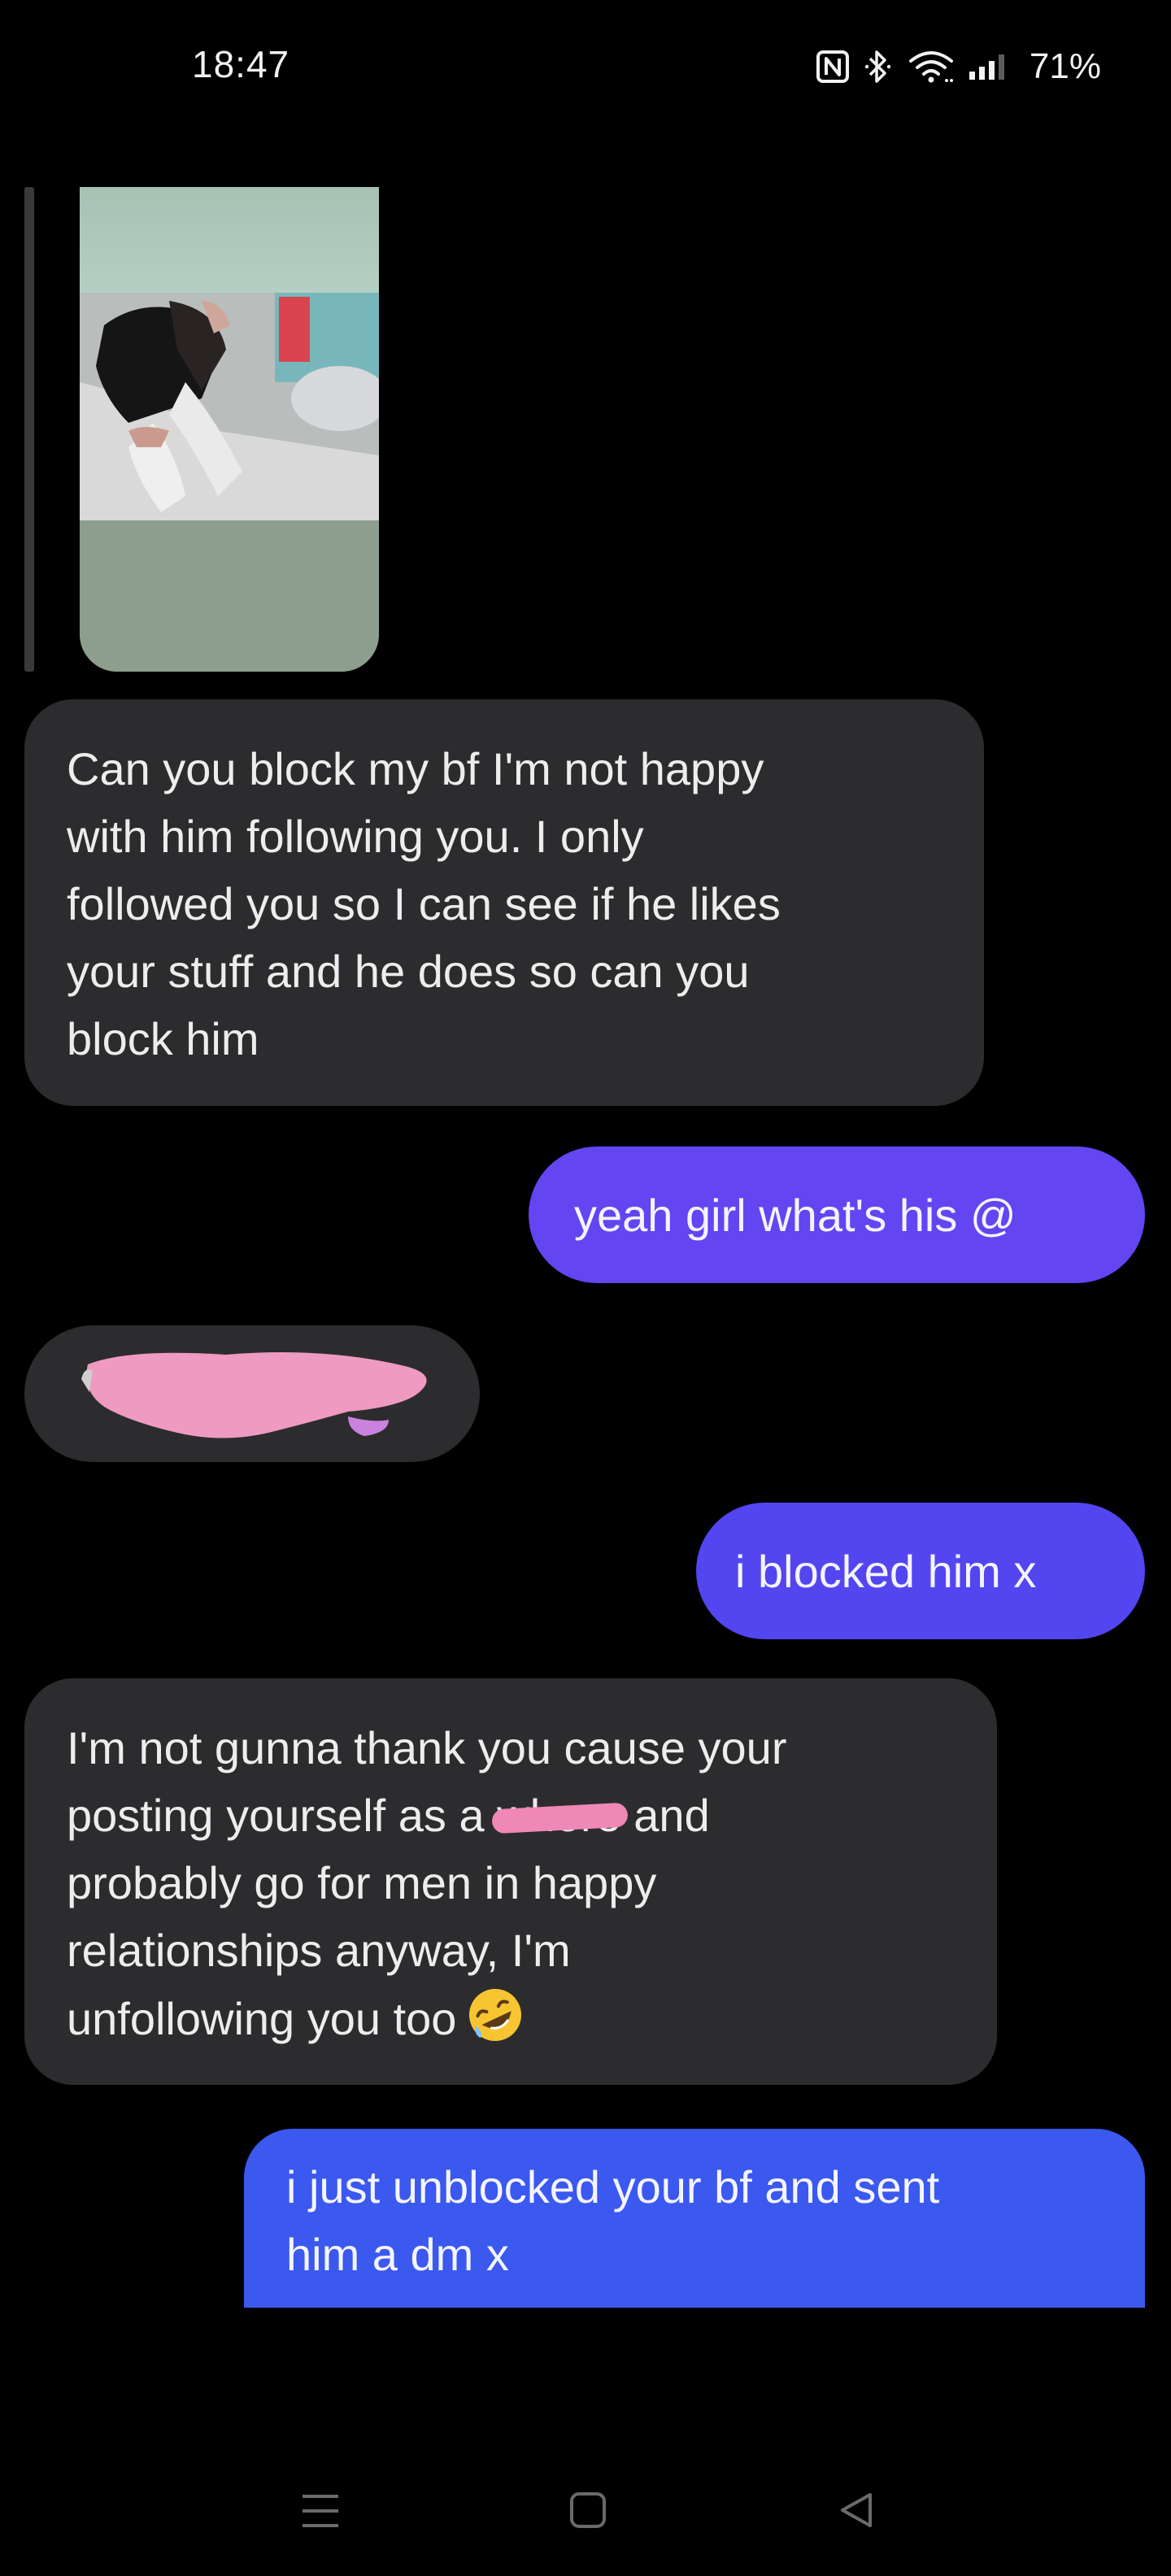 This screenshot has height=2576, width=1171. What do you see at coordinates (241, 64) in the screenshot?
I see `status-time: 18:47` at bounding box center [241, 64].